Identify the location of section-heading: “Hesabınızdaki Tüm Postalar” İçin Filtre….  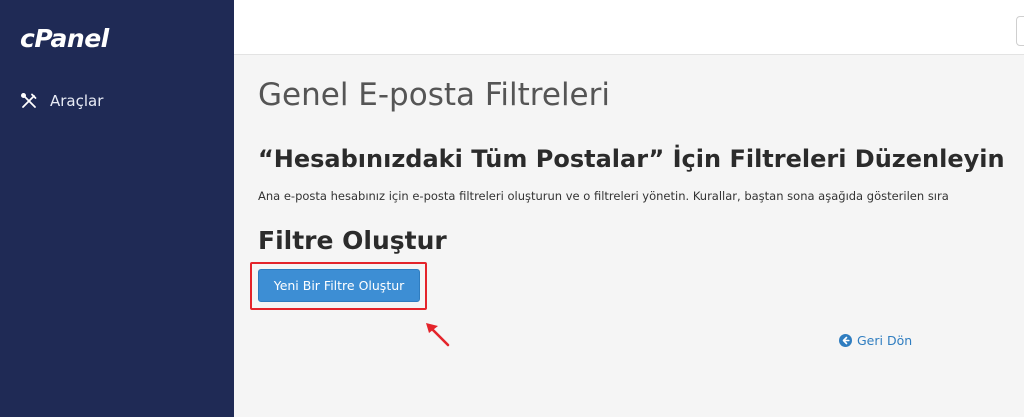
(631, 159).